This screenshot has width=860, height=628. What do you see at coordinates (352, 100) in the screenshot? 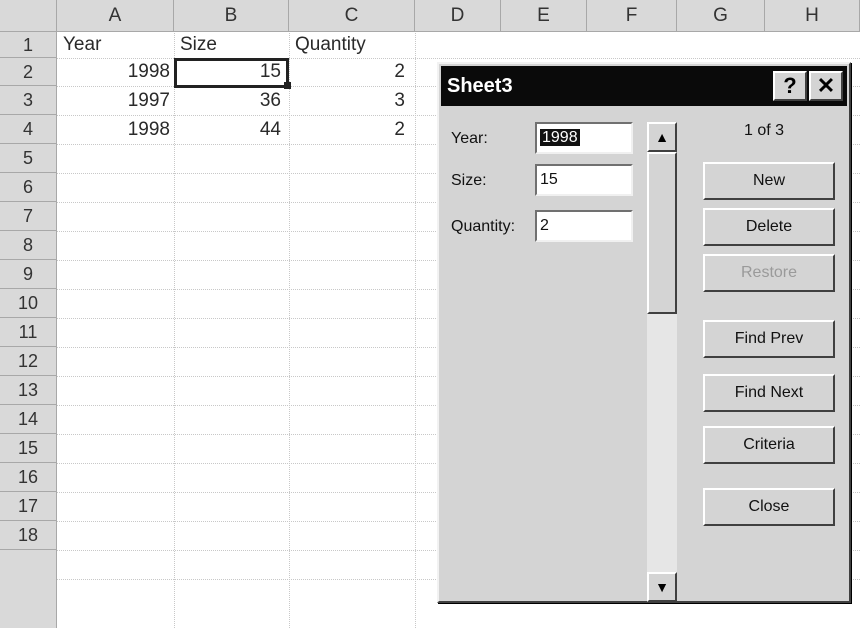
I see `cell-c3: 3` at bounding box center [352, 100].